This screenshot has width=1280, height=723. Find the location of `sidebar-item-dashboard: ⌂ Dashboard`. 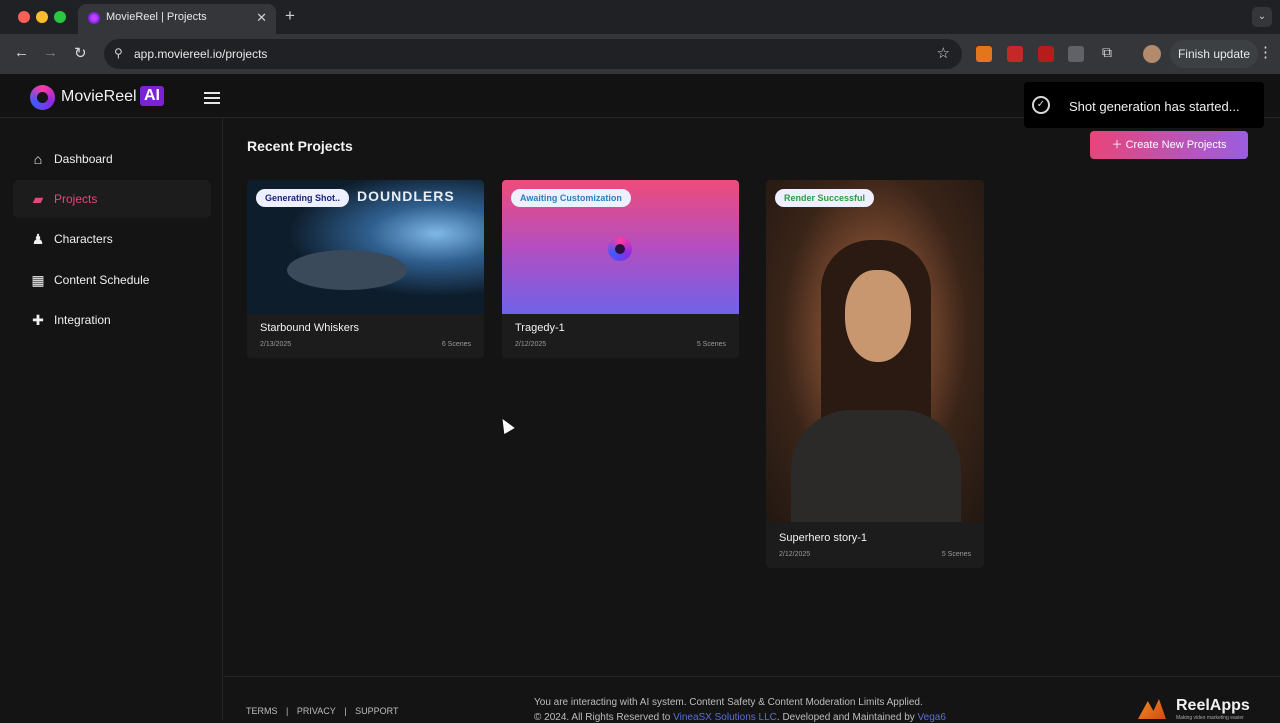

sidebar-item-dashboard: ⌂ Dashboard is located at coordinates (112, 159).